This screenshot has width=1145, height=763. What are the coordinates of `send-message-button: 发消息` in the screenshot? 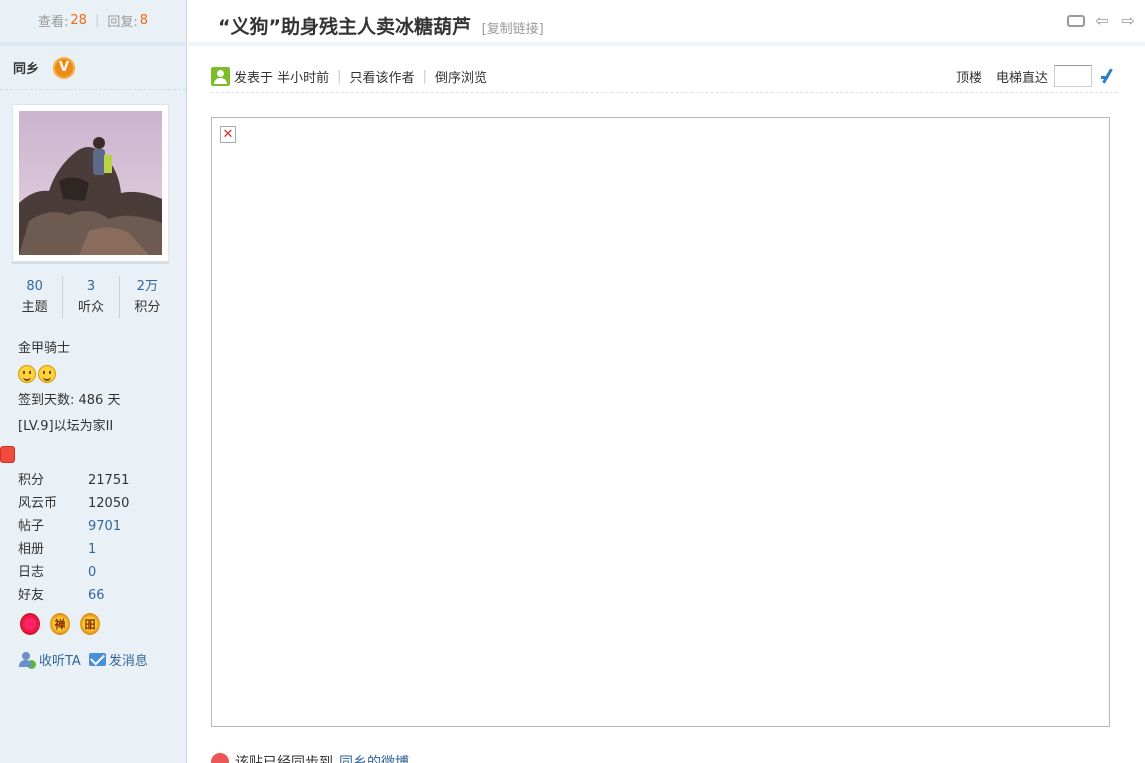 It's located at (118, 659).